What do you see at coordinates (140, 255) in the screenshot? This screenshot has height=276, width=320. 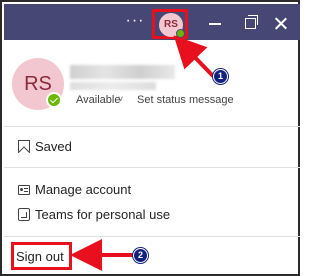 I see `step-badge-2: 2` at bounding box center [140, 255].